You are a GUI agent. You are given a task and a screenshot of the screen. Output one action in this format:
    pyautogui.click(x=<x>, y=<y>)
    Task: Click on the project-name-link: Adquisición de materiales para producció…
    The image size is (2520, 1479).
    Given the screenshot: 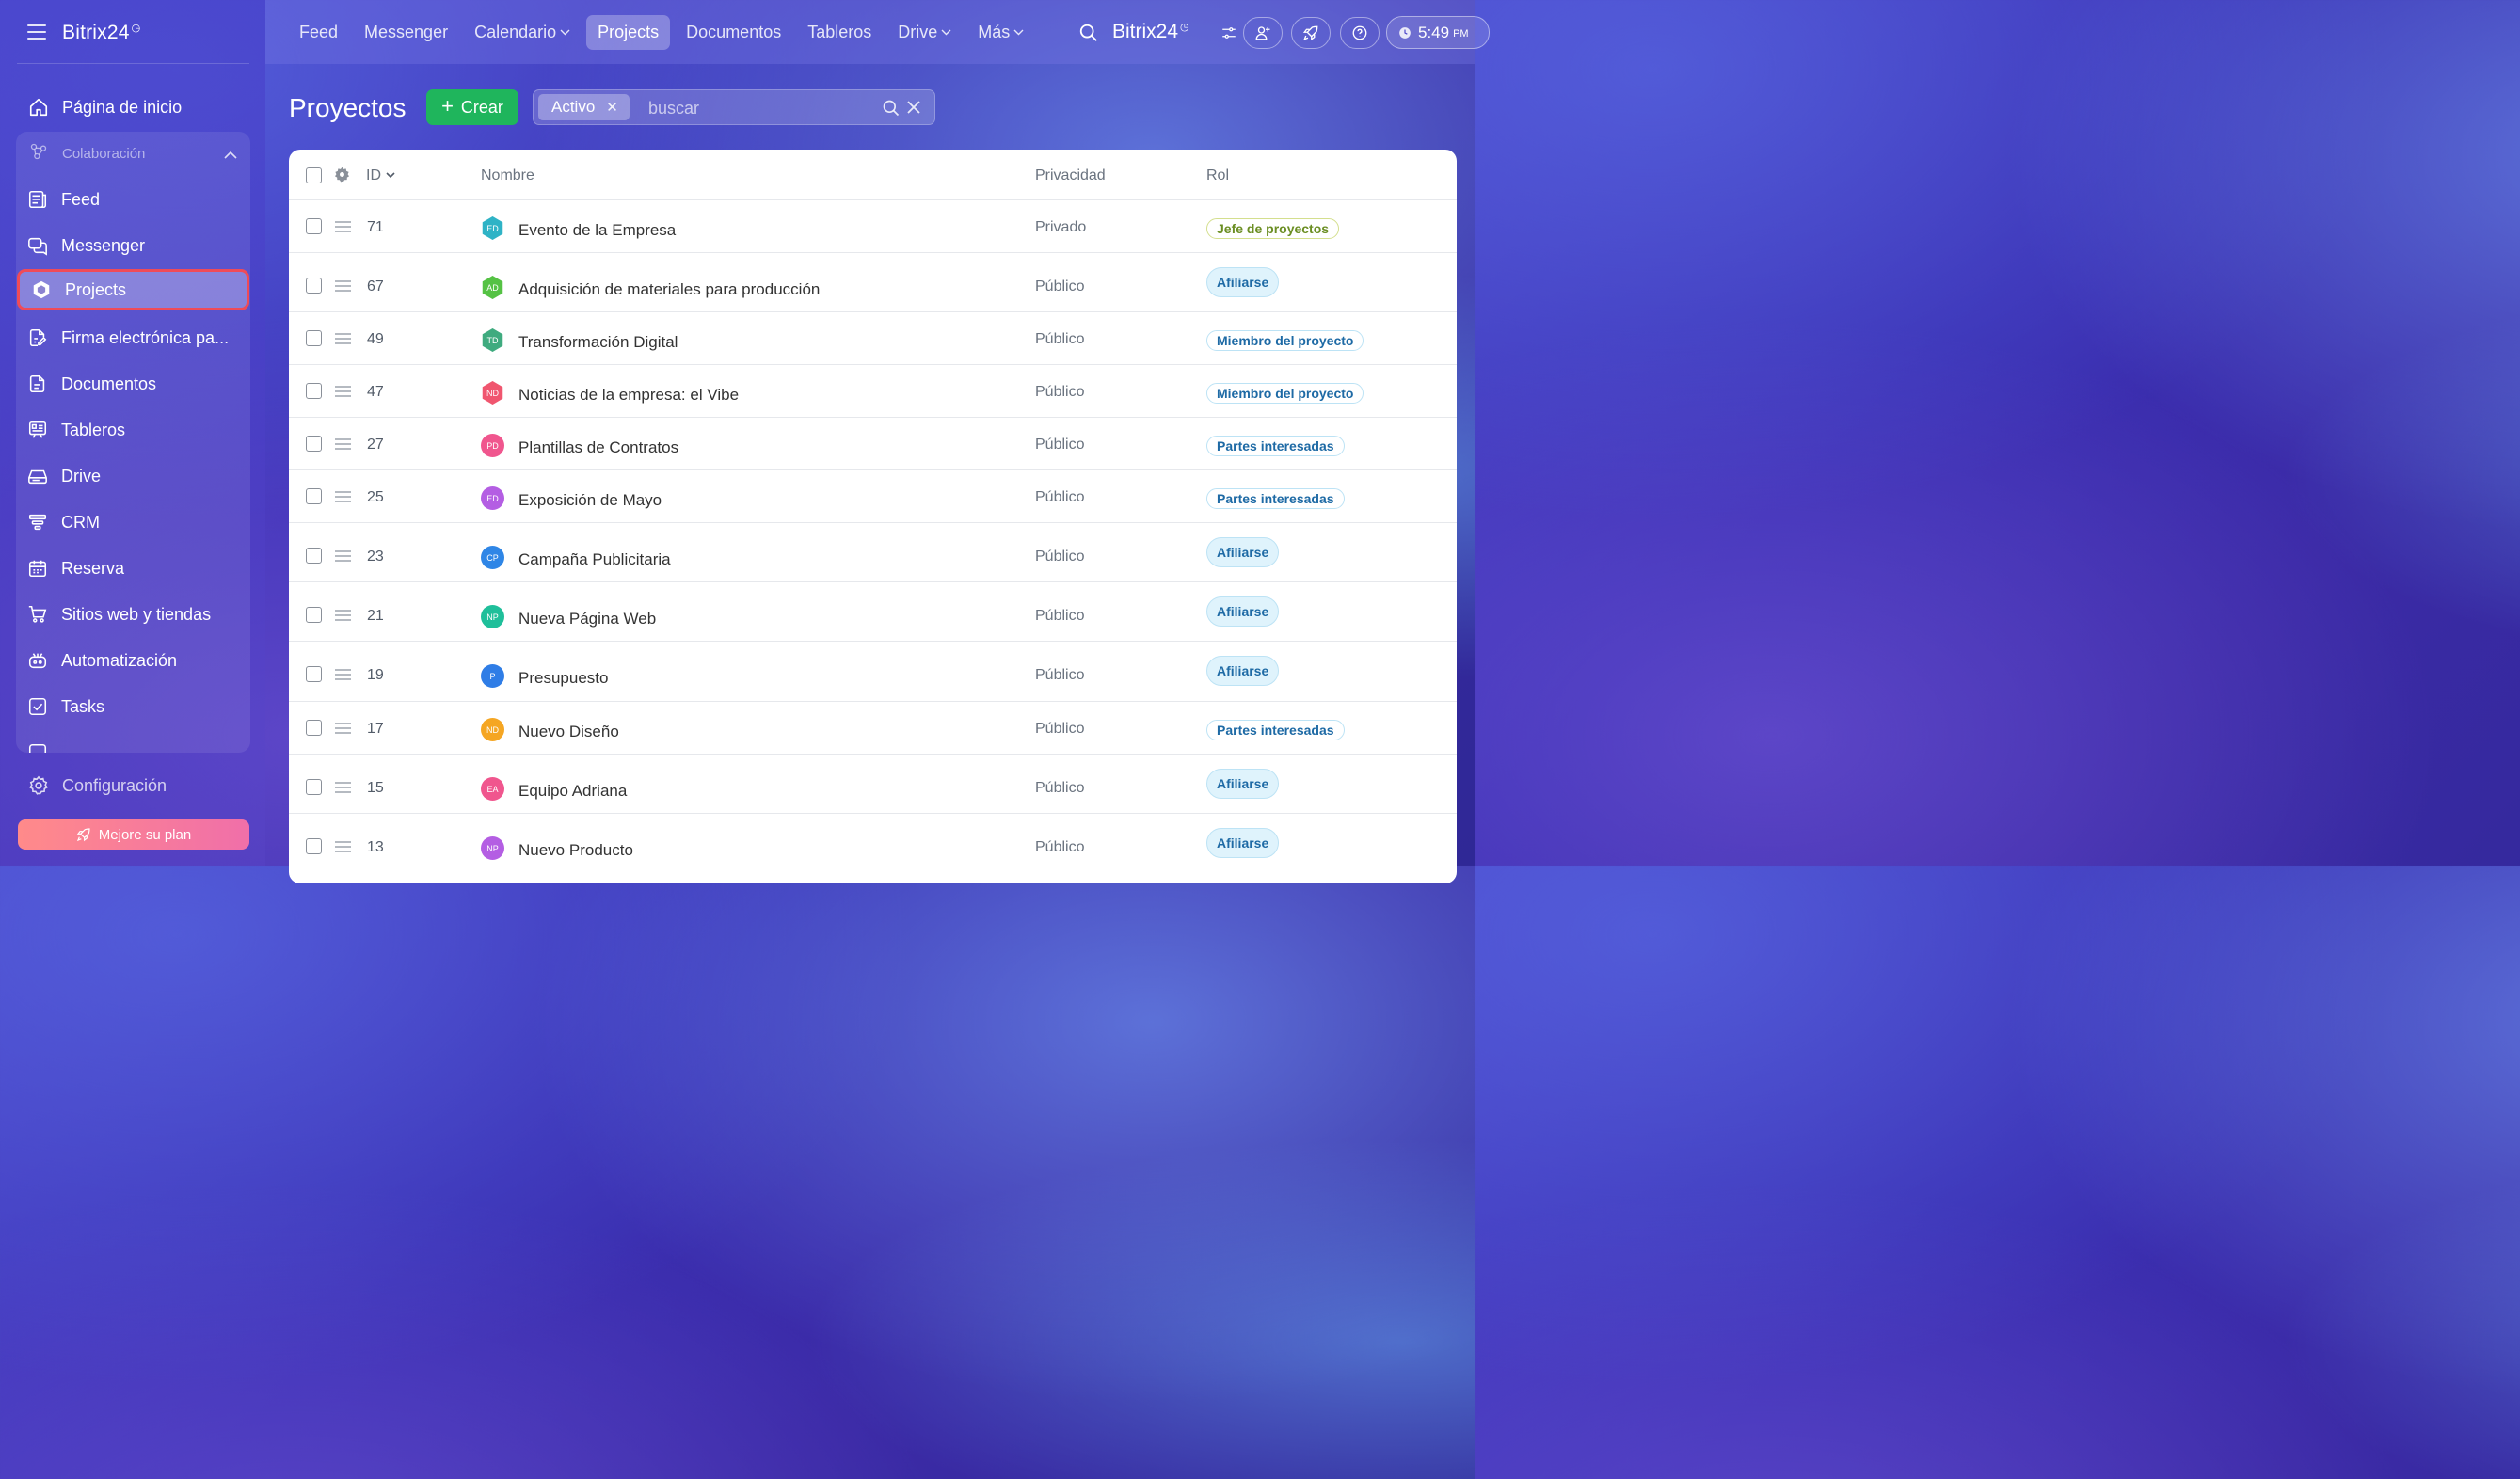 What is the action you would take?
    pyautogui.click(x=669, y=289)
    